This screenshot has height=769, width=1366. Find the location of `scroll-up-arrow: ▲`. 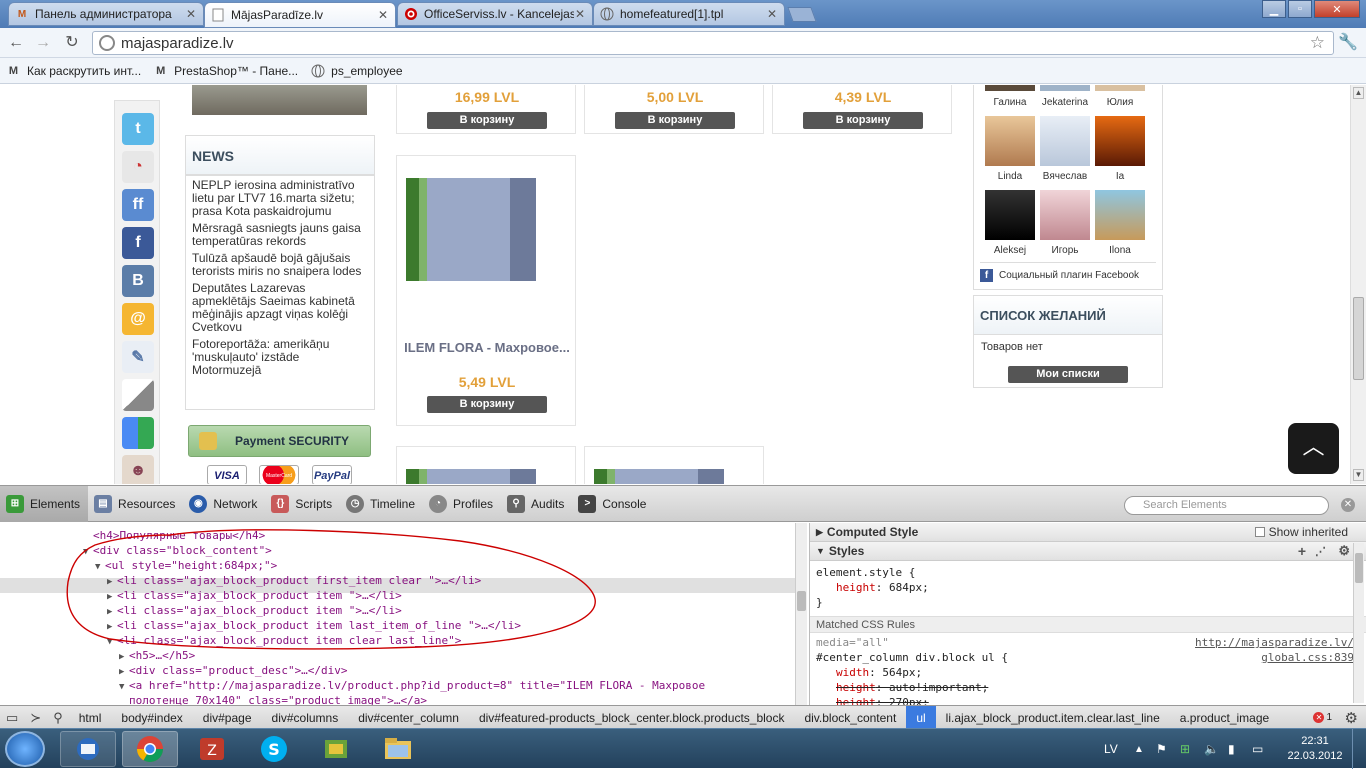

scroll-up-arrow: ▲ is located at coordinates (1358, 93).